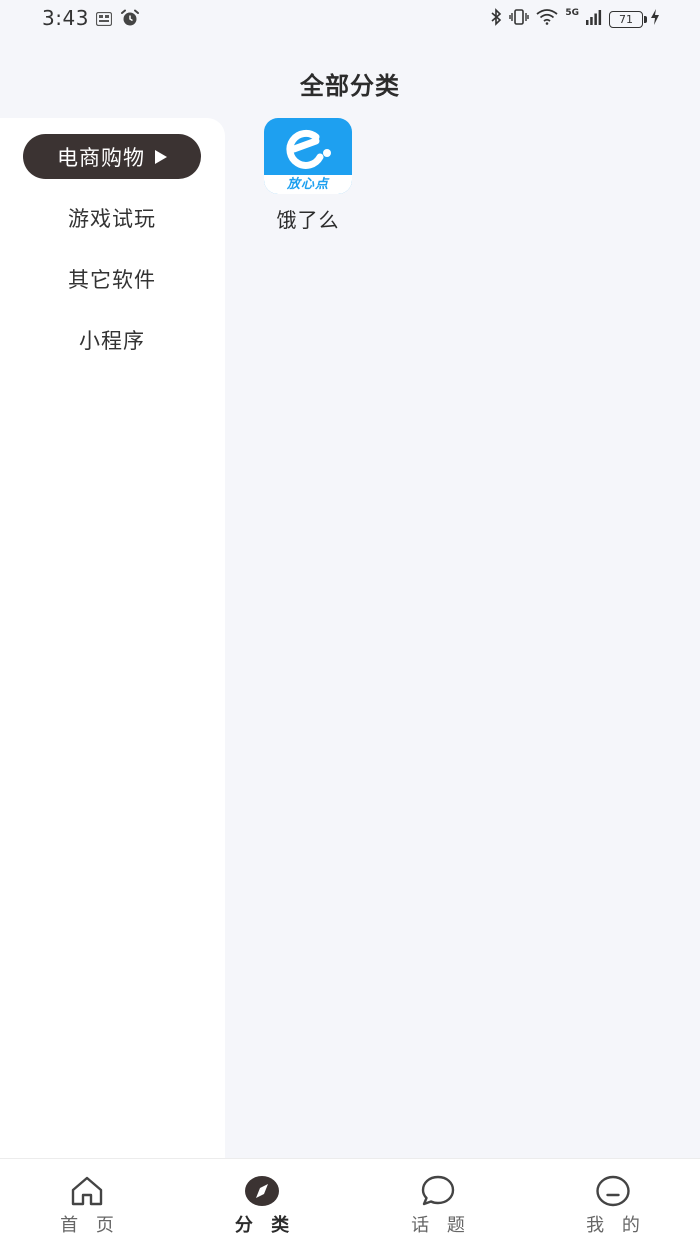 The height and width of the screenshot is (1245, 700). What do you see at coordinates (628, 19) in the screenshot?
I see `battery-icon: 71` at bounding box center [628, 19].